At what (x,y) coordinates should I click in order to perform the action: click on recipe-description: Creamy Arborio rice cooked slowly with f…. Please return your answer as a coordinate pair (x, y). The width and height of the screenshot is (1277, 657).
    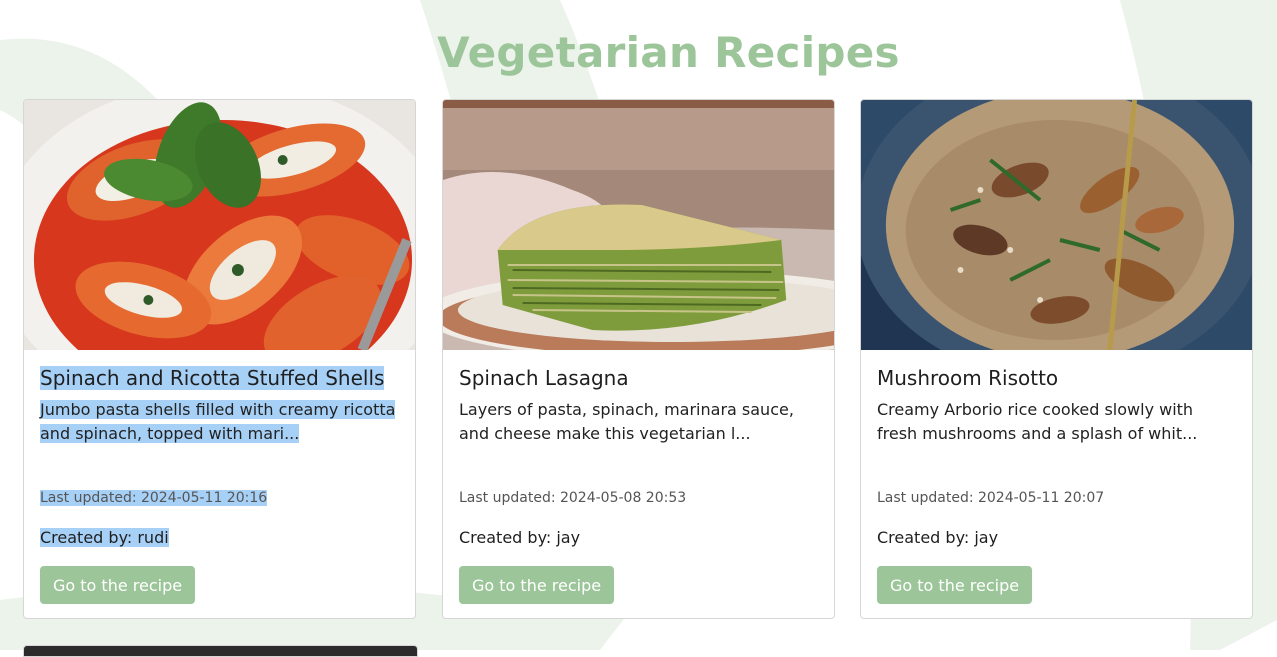
    Looking at the image, I should click on (1037, 421).